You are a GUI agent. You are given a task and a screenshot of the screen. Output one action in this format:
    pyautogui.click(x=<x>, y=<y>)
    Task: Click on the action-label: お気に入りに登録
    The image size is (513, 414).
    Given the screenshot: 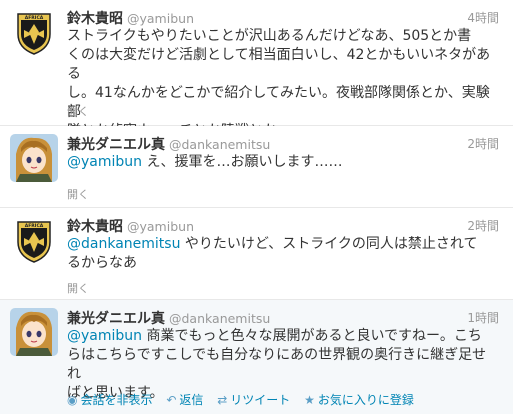 What is the action you would take?
    pyautogui.click(x=365, y=400)
    